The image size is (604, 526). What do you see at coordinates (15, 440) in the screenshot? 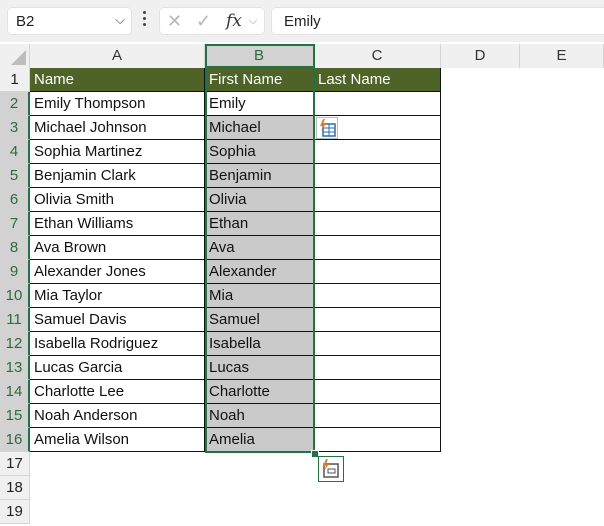
I see `row-header: 16` at bounding box center [15, 440].